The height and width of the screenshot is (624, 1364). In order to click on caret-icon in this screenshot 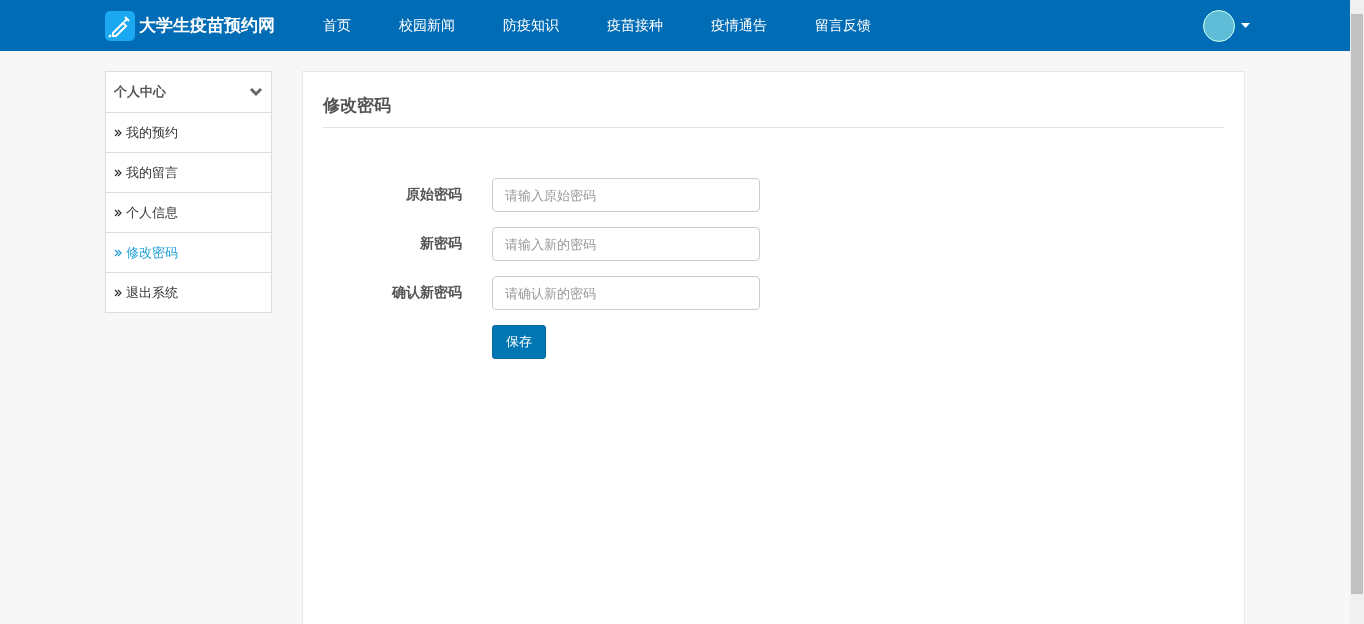, I will do `click(1245, 25)`.